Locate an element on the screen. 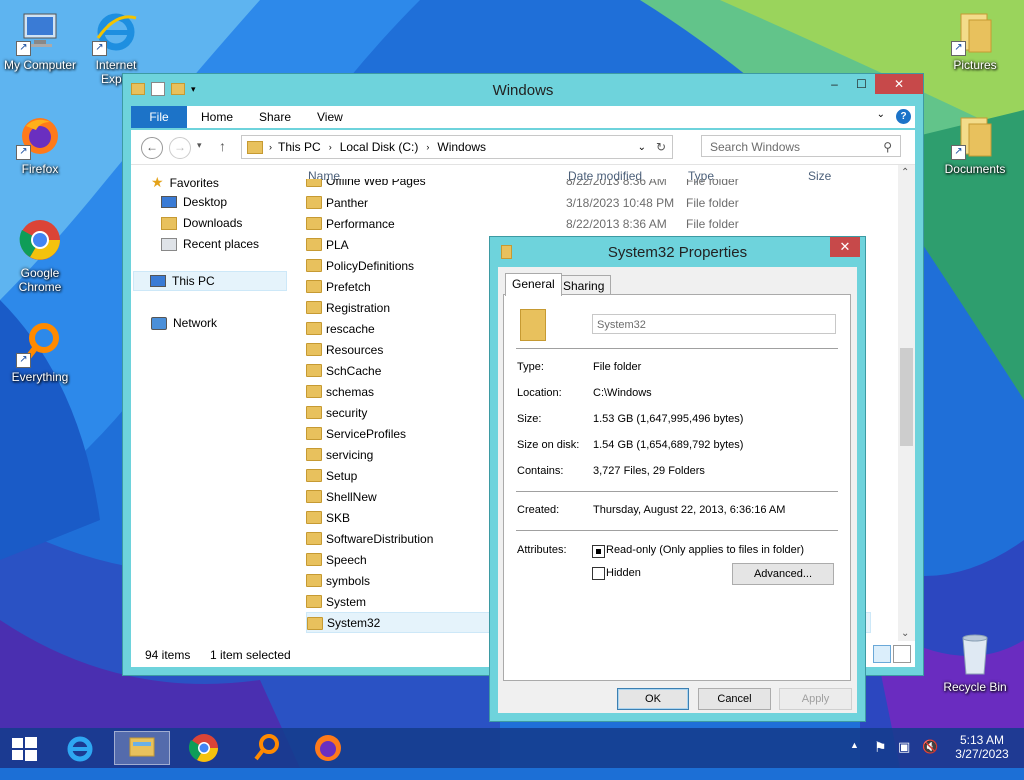 Image resolution: width=1024 pixels, height=780 pixels. nav-item-recent-places: Recent places is located at coordinates (210, 244).